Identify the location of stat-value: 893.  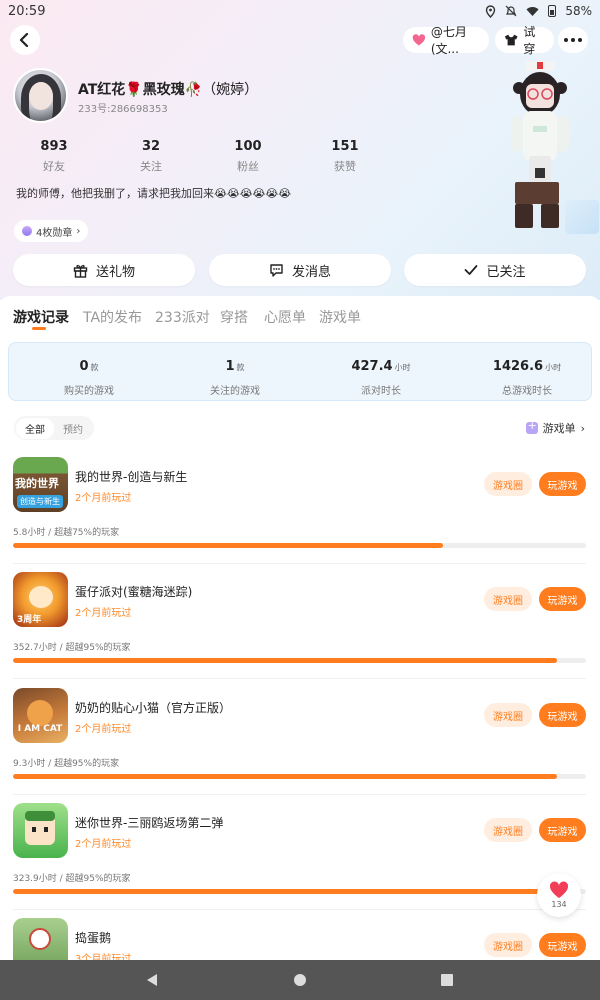
(54, 146).